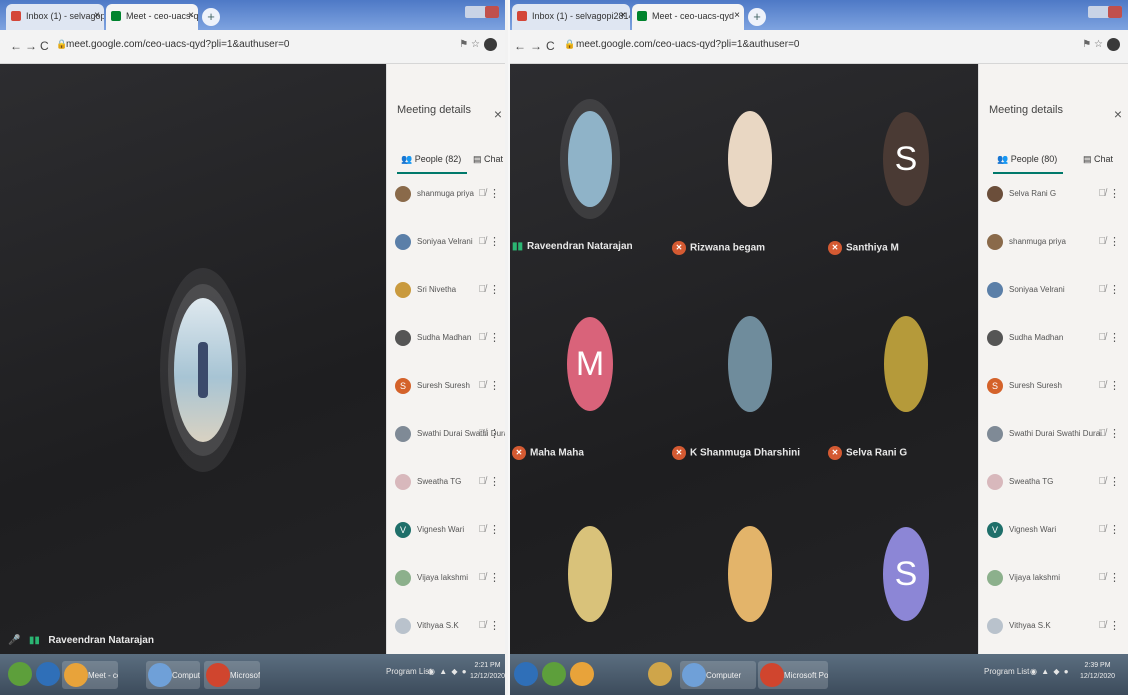 The image size is (1128, 695). What do you see at coordinates (446, 586) in the screenshot?
I see `participant-row: Vijaya lakshmi 🎙̸ ⋮` at bounding box center [446, 586].